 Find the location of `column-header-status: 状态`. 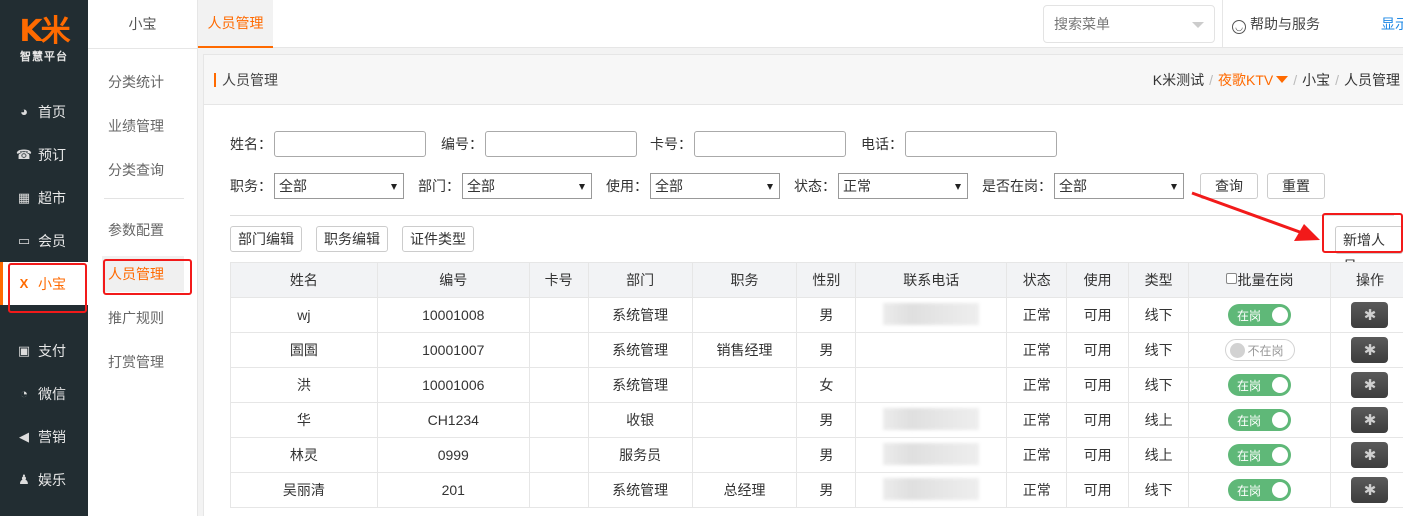

column-header-status: 状态 is located at coordinates (1037, 280).